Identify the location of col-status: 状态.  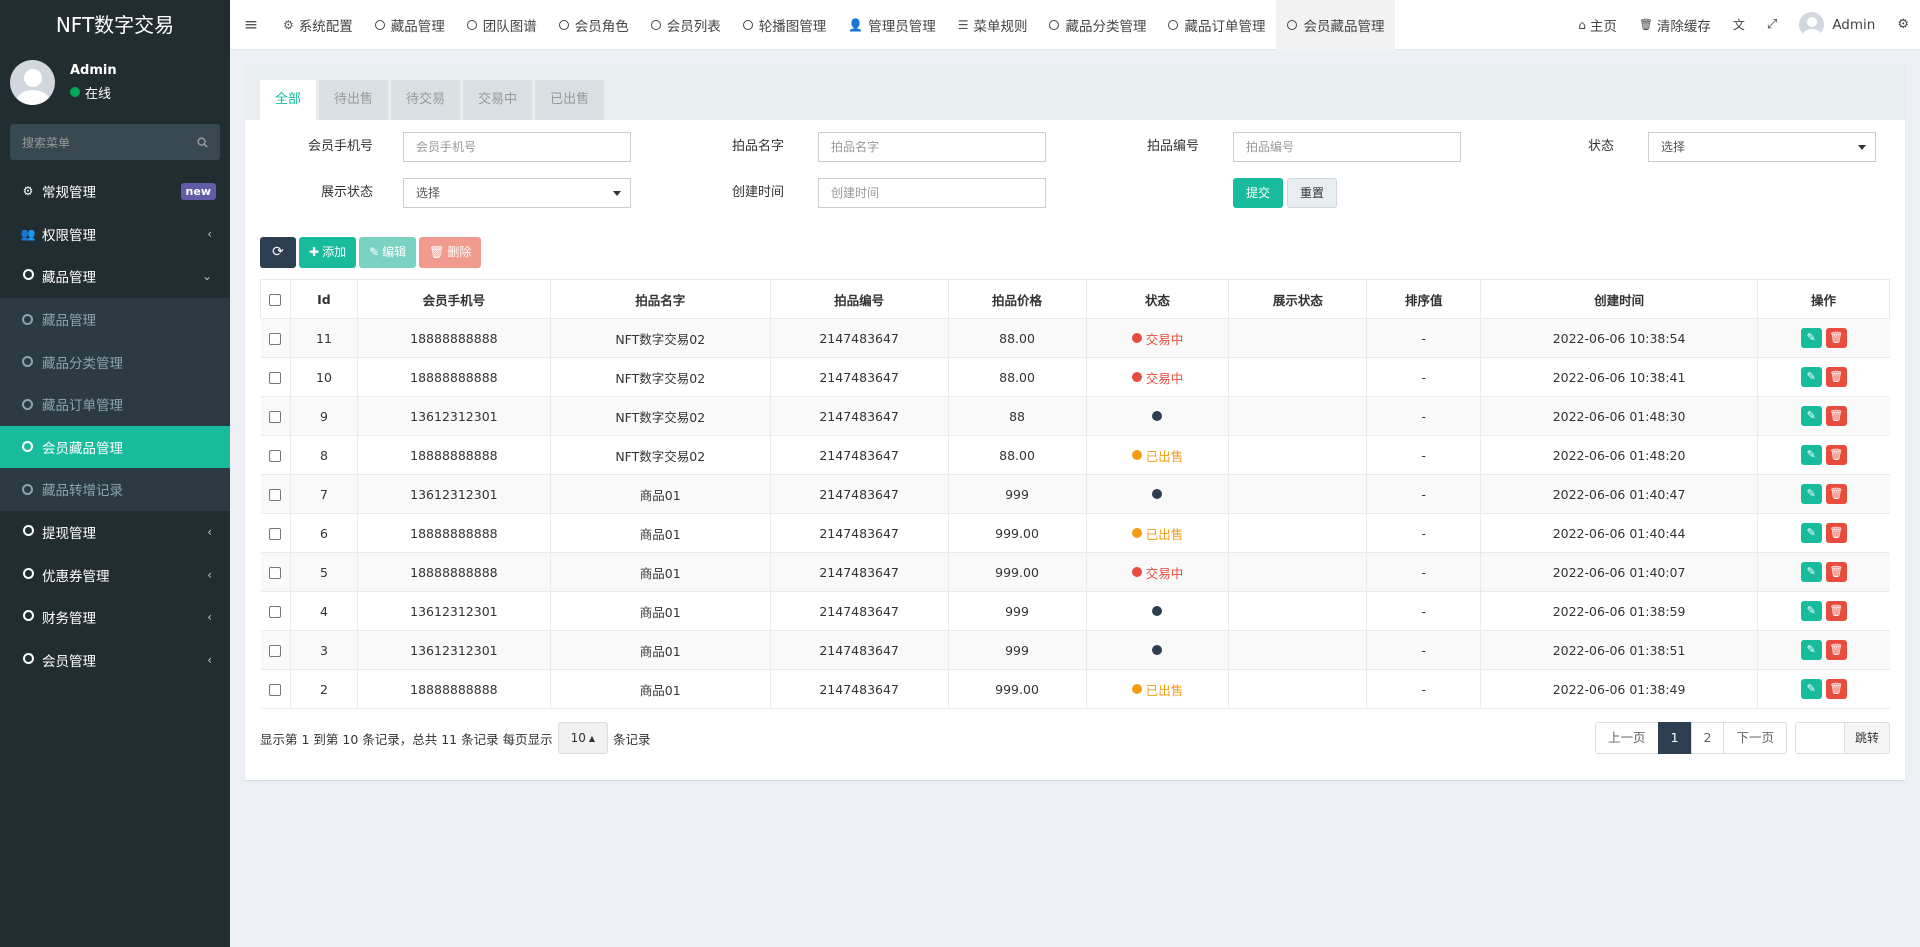
(1157, 299).